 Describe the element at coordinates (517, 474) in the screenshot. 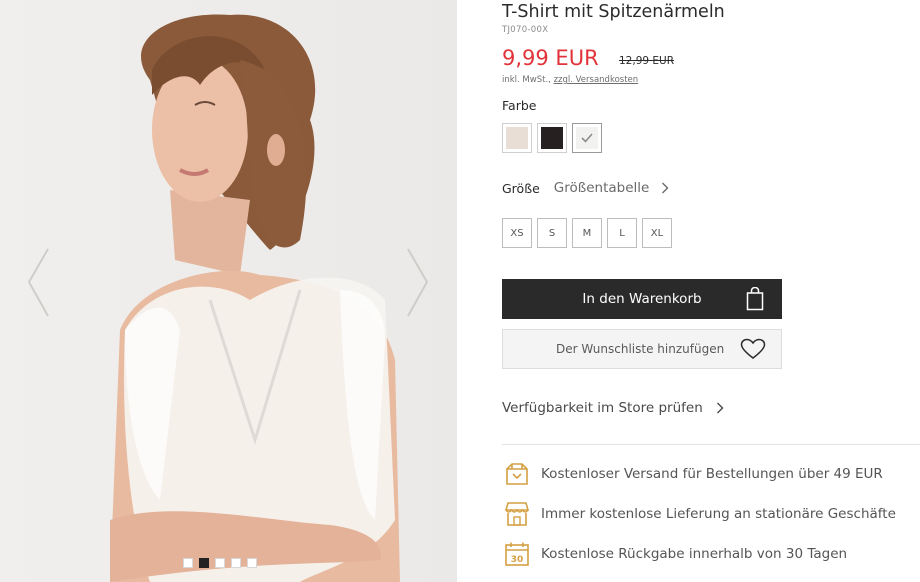

I see `delivery-truck-icon` at that location.